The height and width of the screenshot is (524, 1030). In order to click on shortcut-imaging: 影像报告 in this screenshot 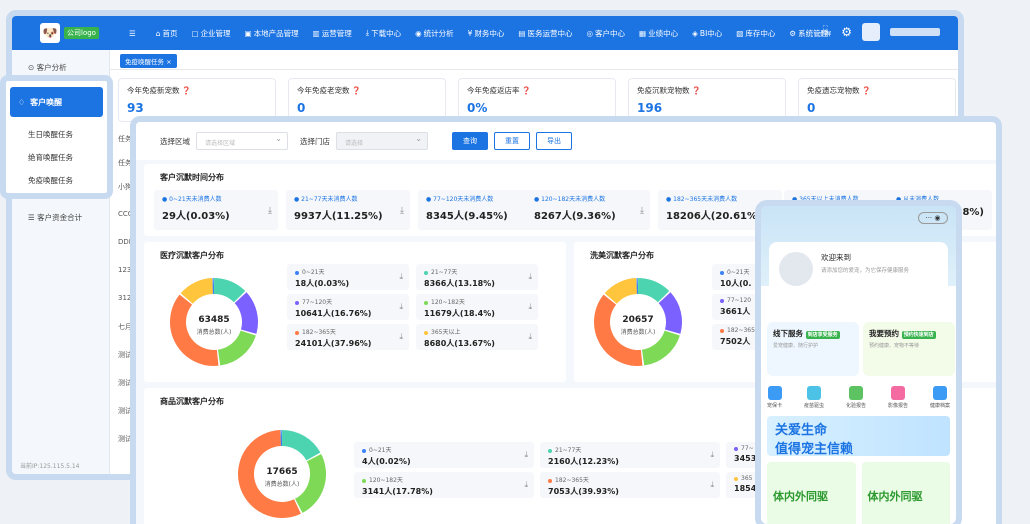, I will do `click(898, 397)`.